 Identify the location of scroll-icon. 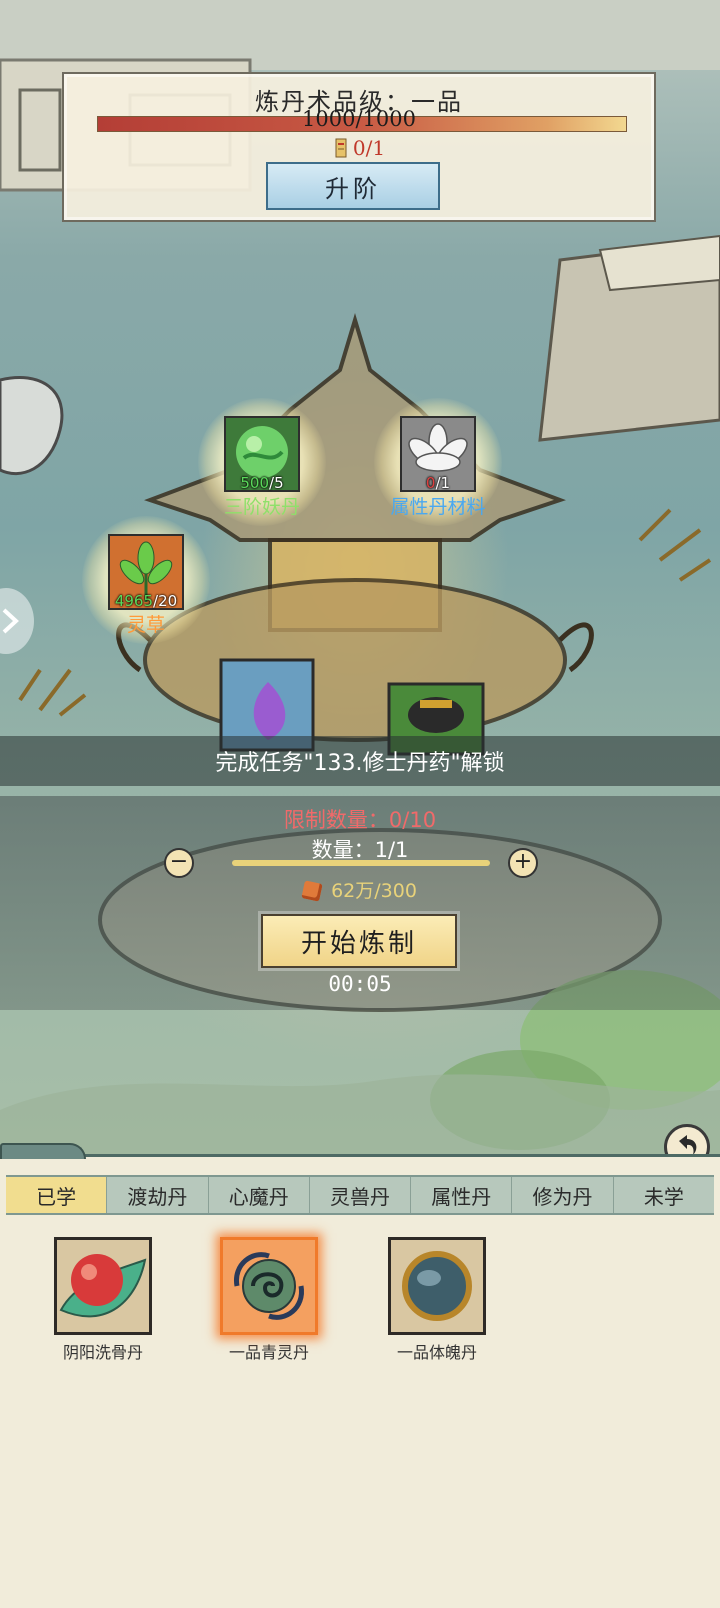
(341, 148).